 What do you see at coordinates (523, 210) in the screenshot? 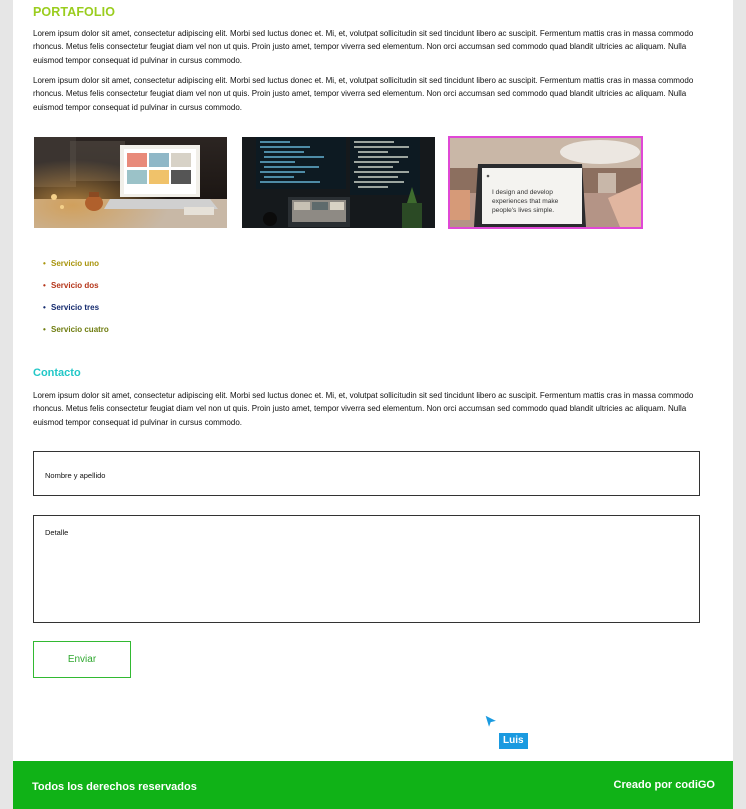
I see `image3-caption-line-3: people's lives simple.` at bounding box center [523, 210].